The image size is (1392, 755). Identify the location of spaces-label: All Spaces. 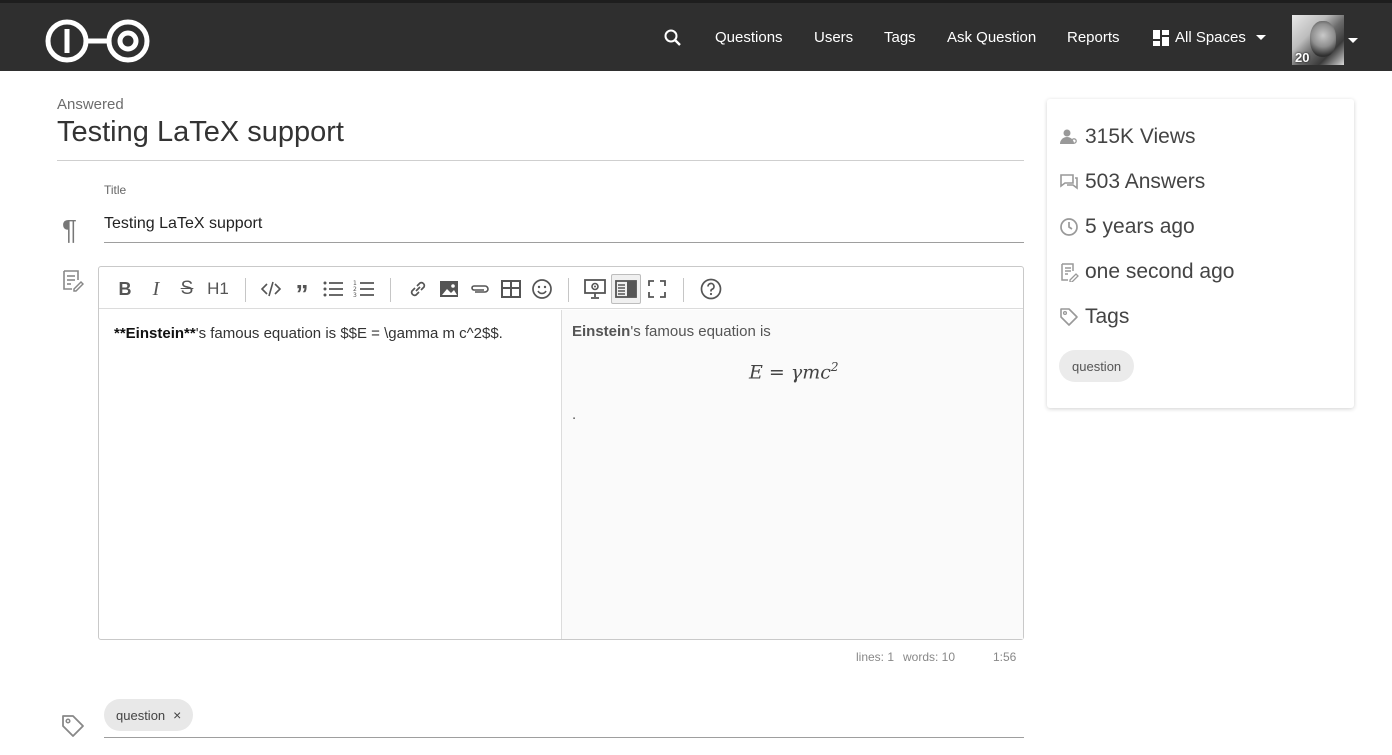
(1210, 37).